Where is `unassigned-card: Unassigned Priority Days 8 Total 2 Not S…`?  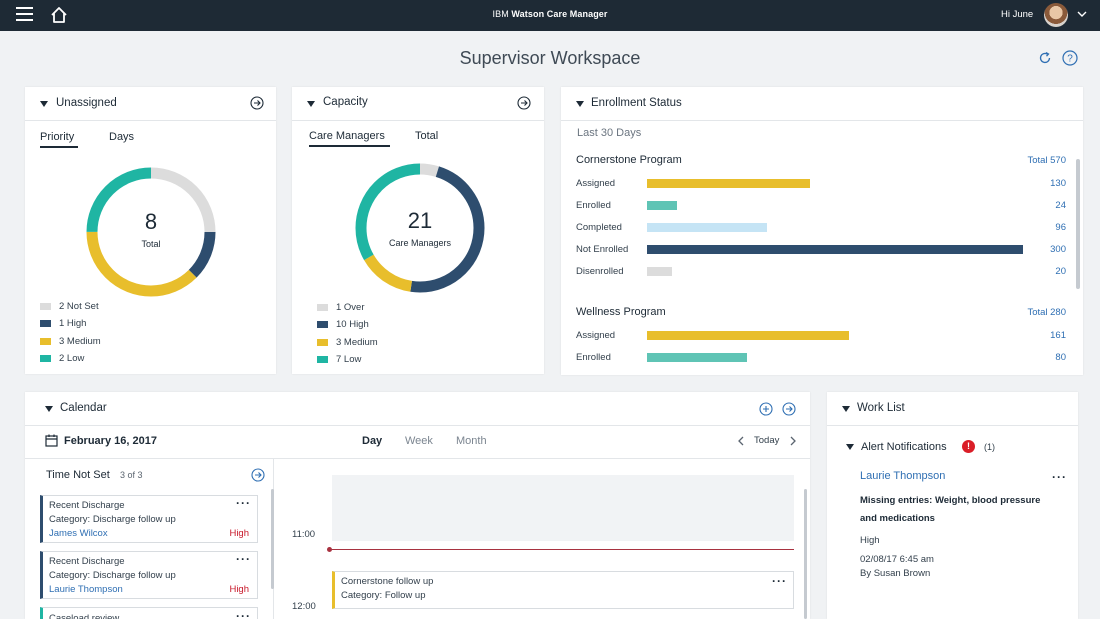
unassigned-card: Unassigned Priority Days 8 Total 2 Not S… is located at coordinates (150, 230).